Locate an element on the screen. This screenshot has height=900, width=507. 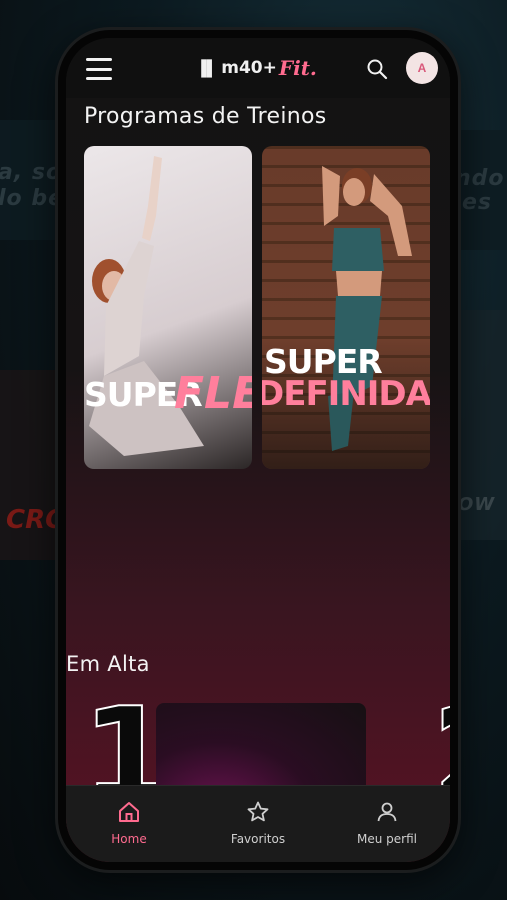
background-text: ndo is located at coordinates (480, 178).